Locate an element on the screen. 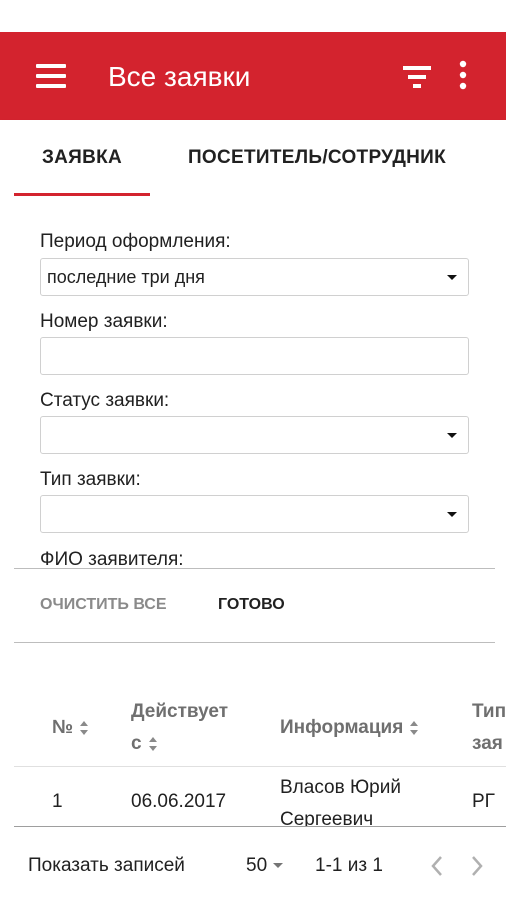  cell-information-line1: Власов Юрий is located at coordinates (340, 787).